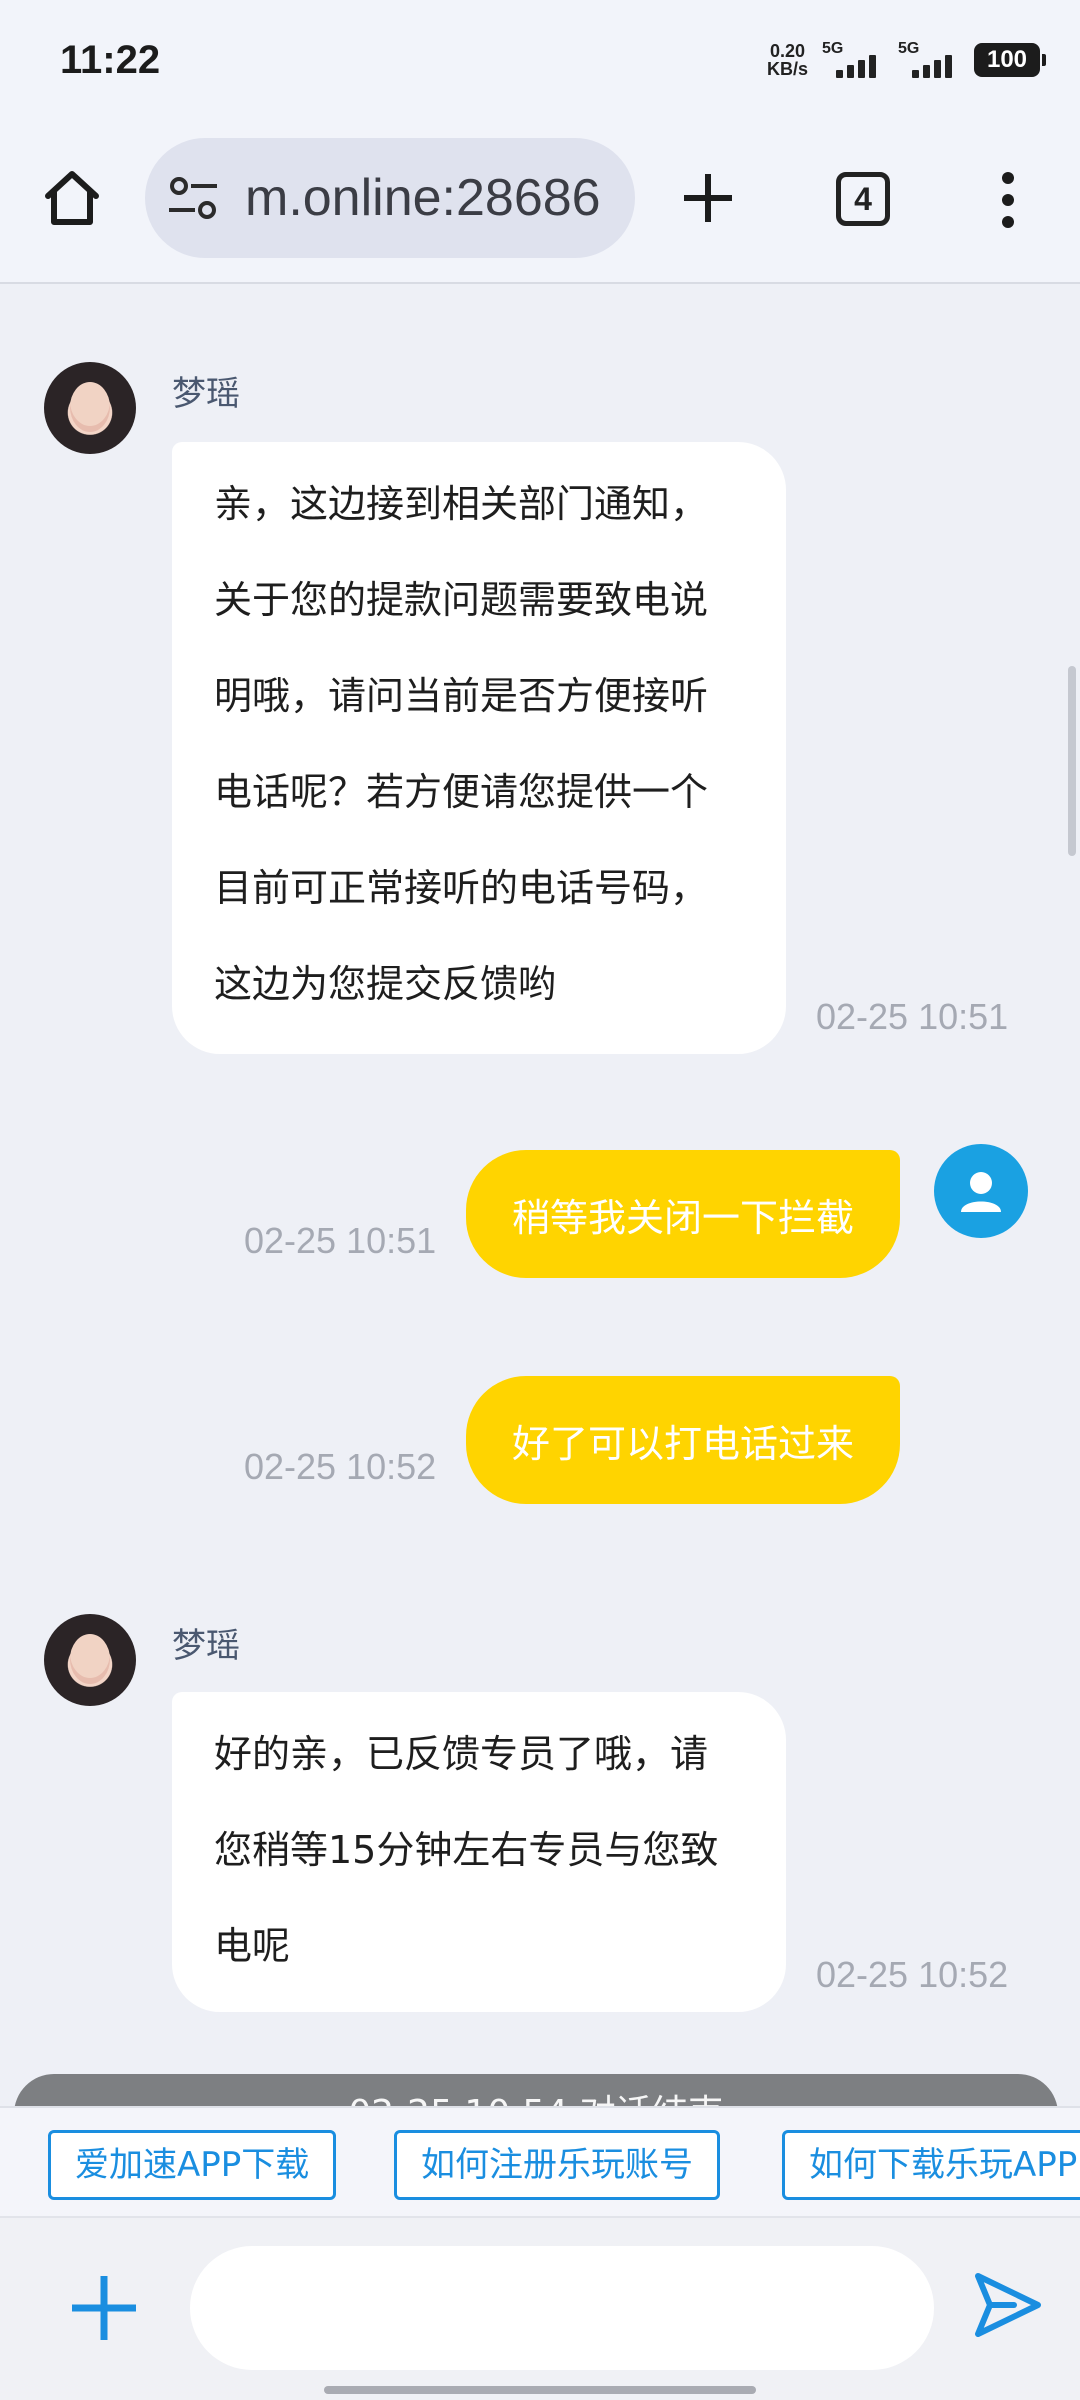 The width and height of the screenshot is (1080, 2400). What do you see at coordinates (193, 198) in the screenshot?
I see `site-settings-icon` at bounding box center [193, 198].